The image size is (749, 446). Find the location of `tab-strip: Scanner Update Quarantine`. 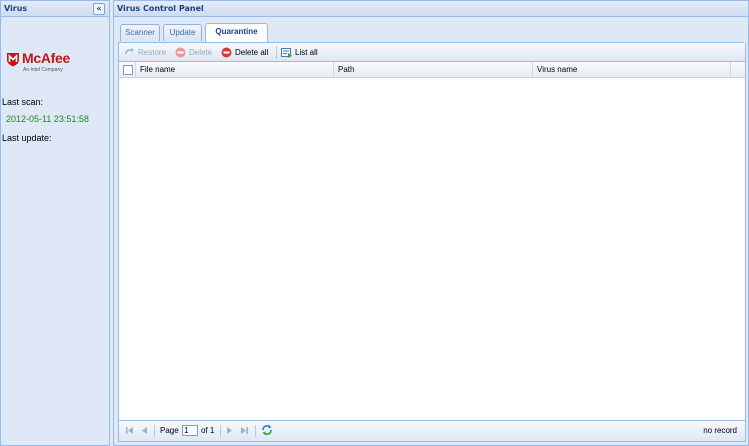

tab-strip: Scanner Update Quarantine is located at coordinates (431, 33).